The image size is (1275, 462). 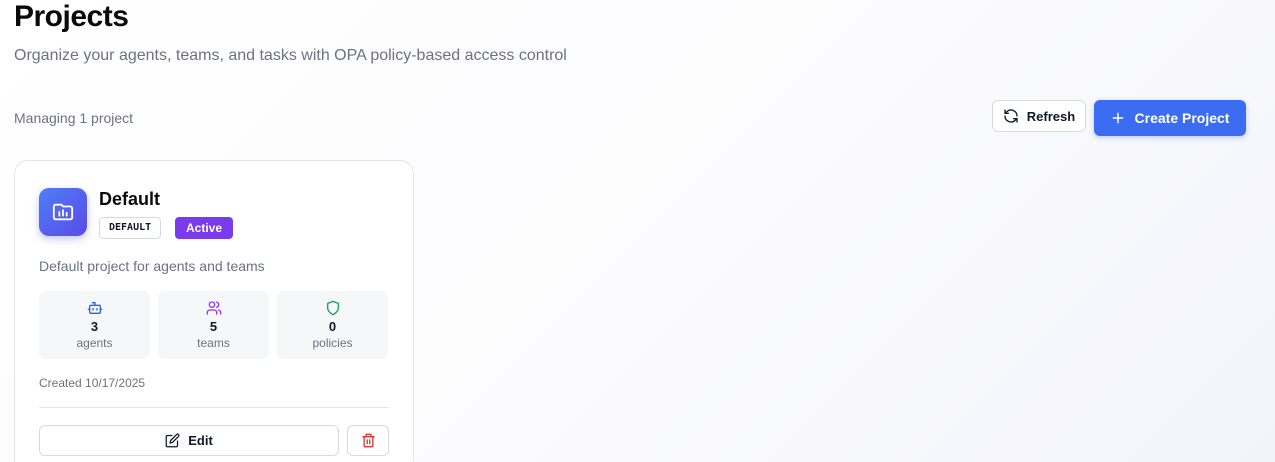 What do you see at coordinates (1011, 116) in the screenshot?
I see `refresh-icon` at bounding box center [1011, 116].